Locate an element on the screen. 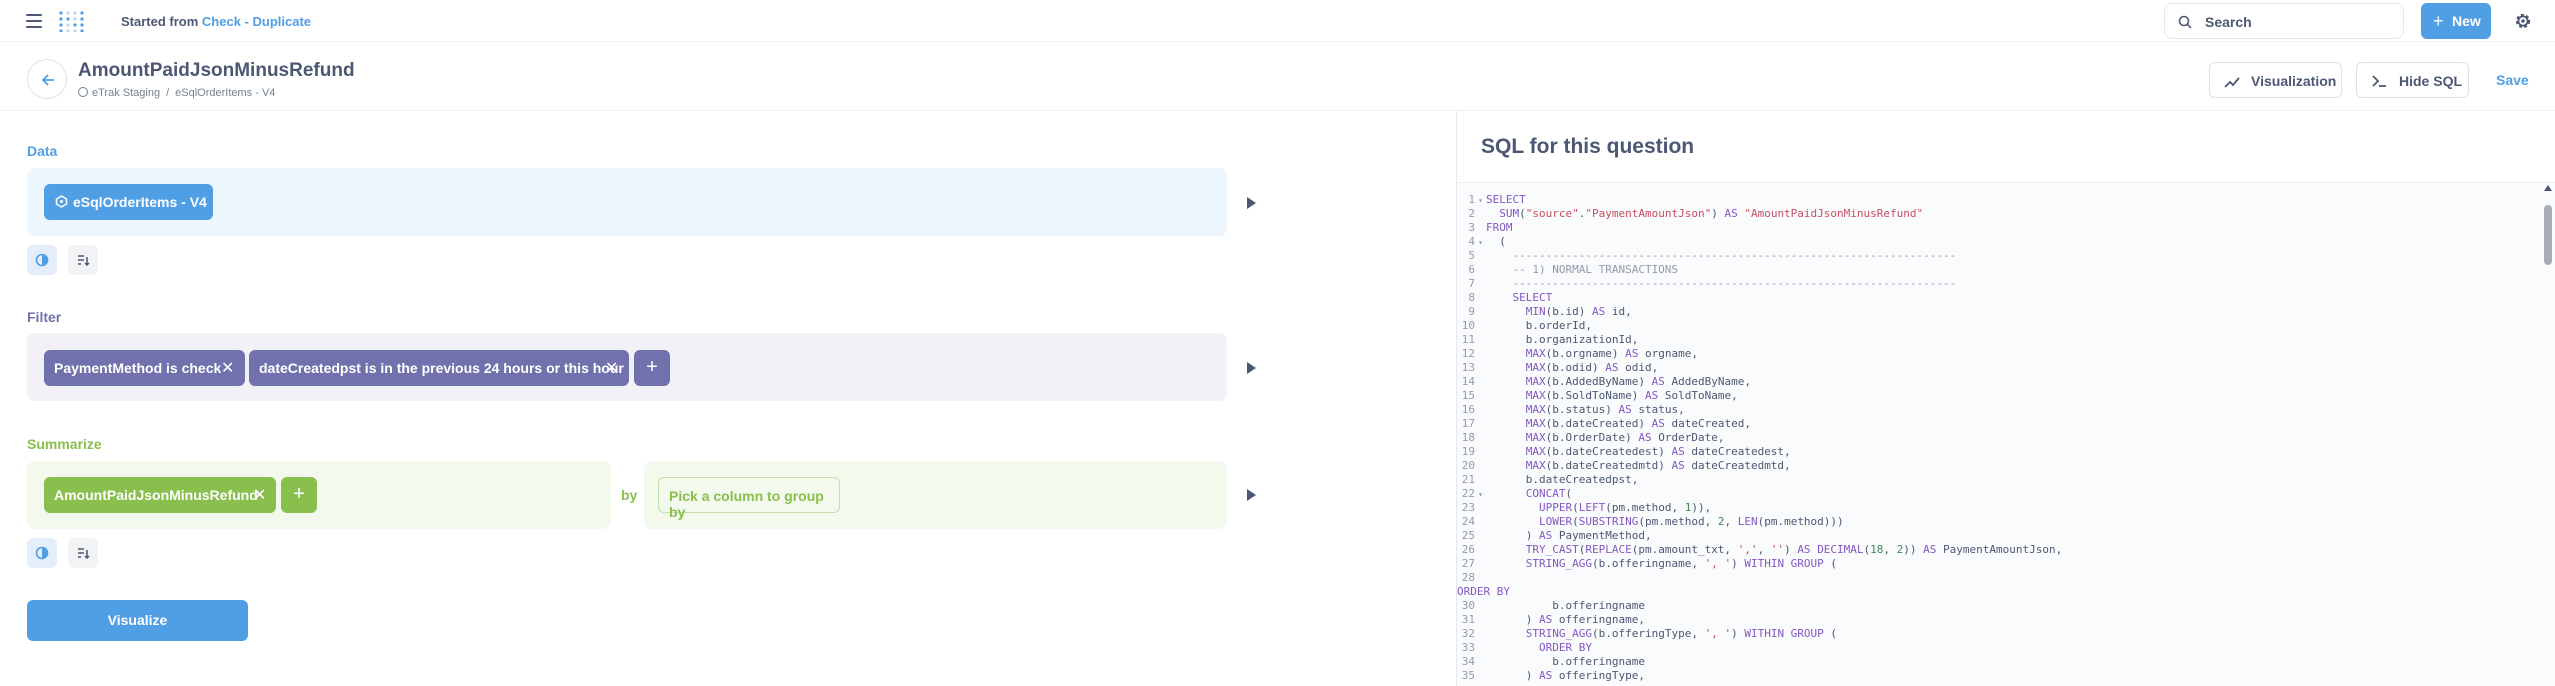 The height and width of the screenshot is (686, 2555). sql-line-text: MAX(b.dateCreatedest) AS dateCreatedest, is located at coordinates (1658, 451).